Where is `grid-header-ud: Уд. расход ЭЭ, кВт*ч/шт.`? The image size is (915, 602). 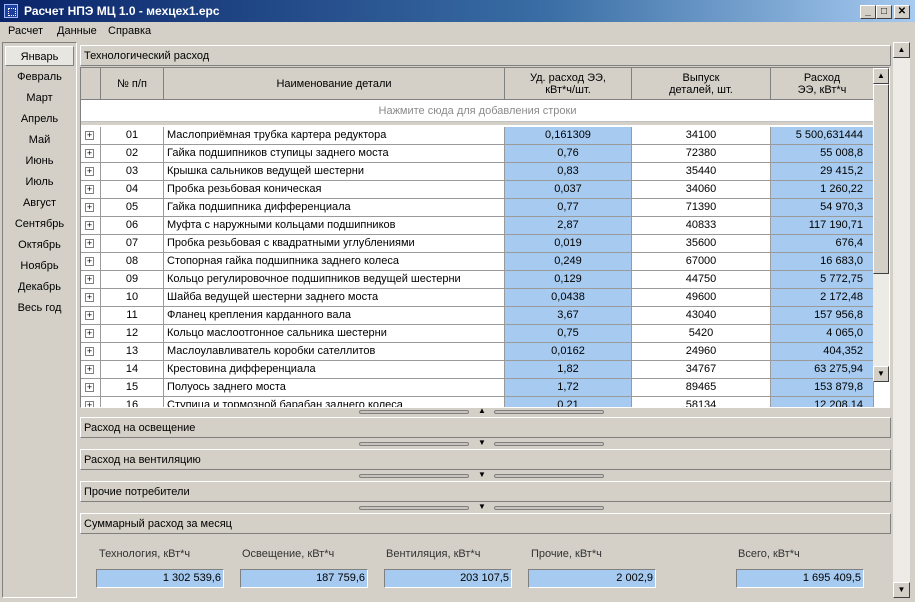 grid-header-ud: Уд. расход ЭЭ, кВт*ч/шт. is located at coordinates (568, 84).